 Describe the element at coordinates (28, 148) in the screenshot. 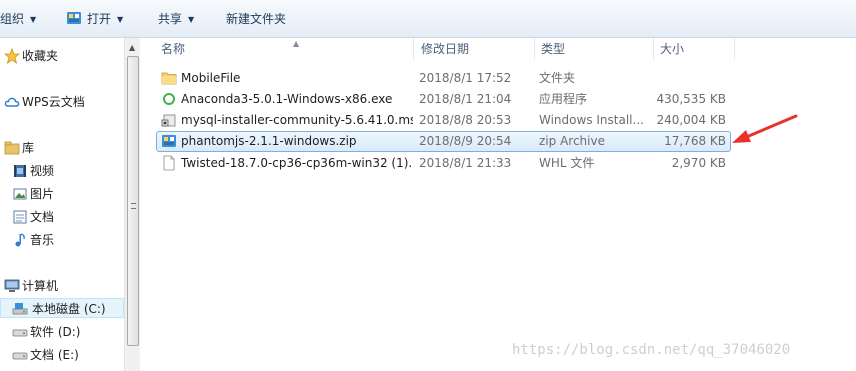

I see `nav-item-label: 库` at that location.